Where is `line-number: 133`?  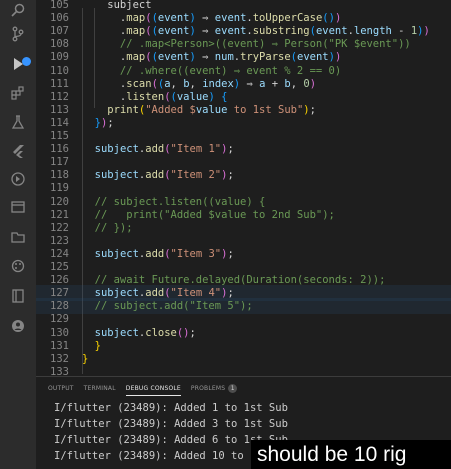 line-number: 133 is located at coordinates (59, 370).